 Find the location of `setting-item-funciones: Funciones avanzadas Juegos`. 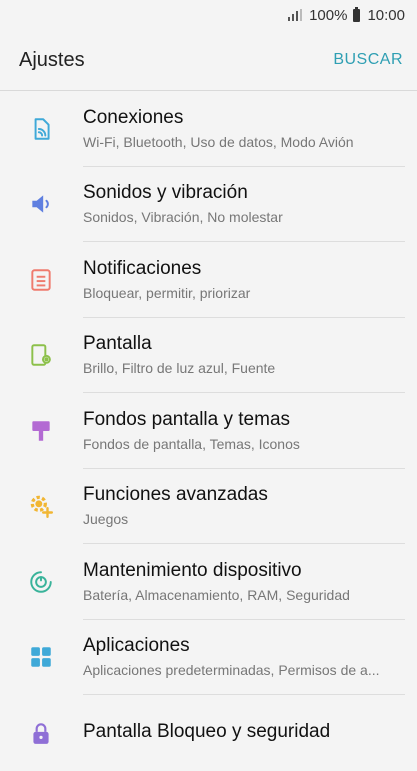

setting-item-funciones: Funciones avanzadas Juegos is located at coordinates (208, 507).